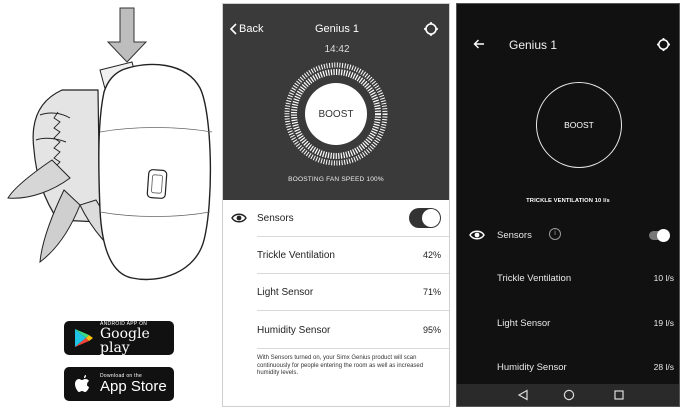 The image size is (681, 407). What do you see at coordinates (663, 323) in the screenshot?
I see `sensor-row-value: 19 l/s` at bounding box center [663, 323].